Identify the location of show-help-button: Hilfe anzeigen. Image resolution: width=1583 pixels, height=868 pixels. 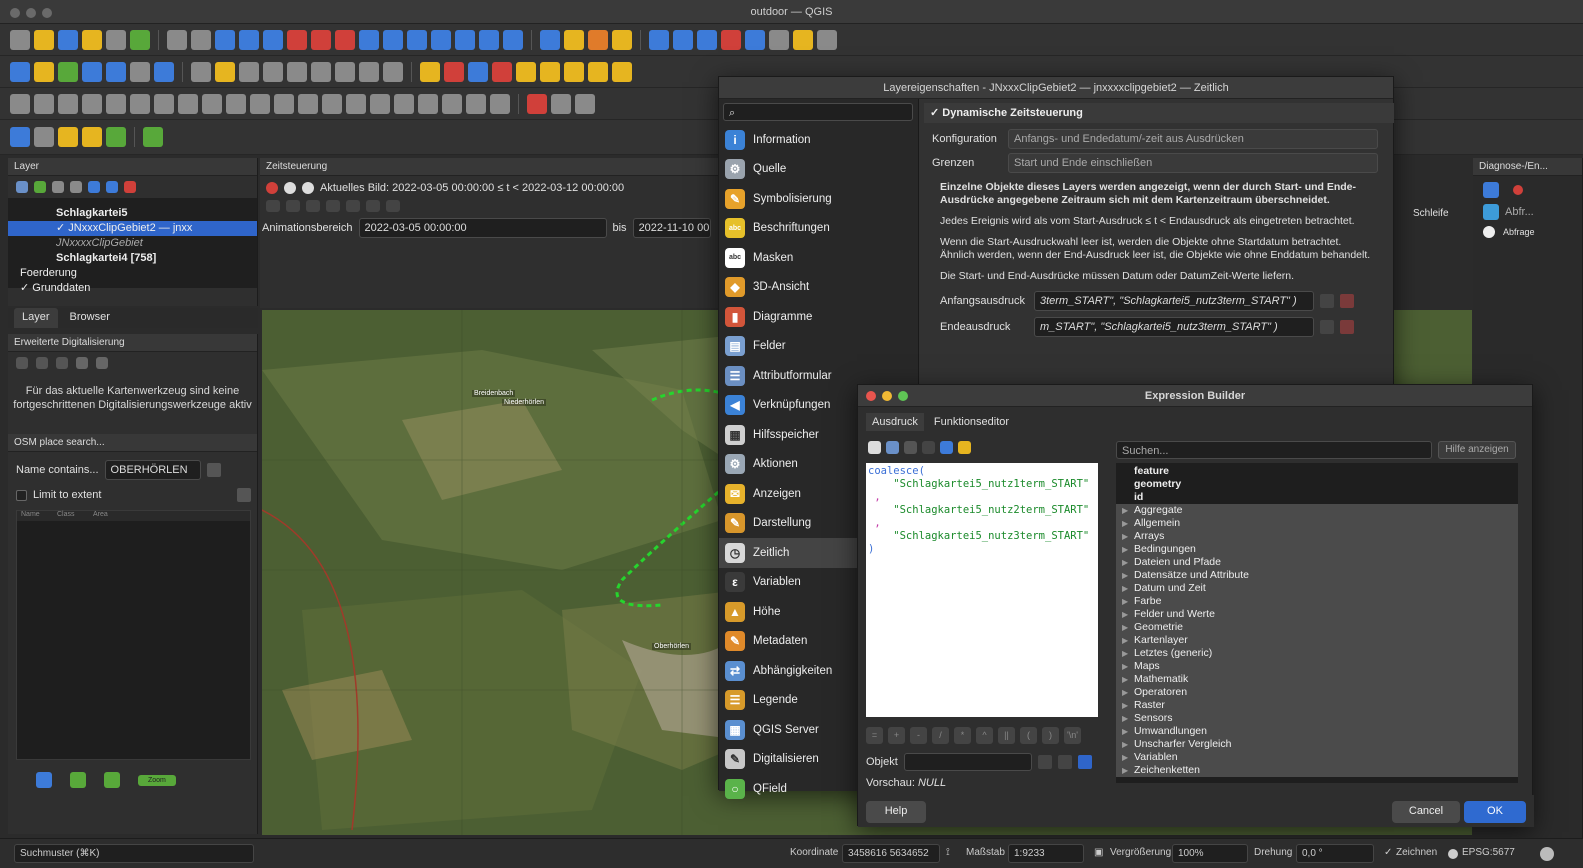
(1477, 450).